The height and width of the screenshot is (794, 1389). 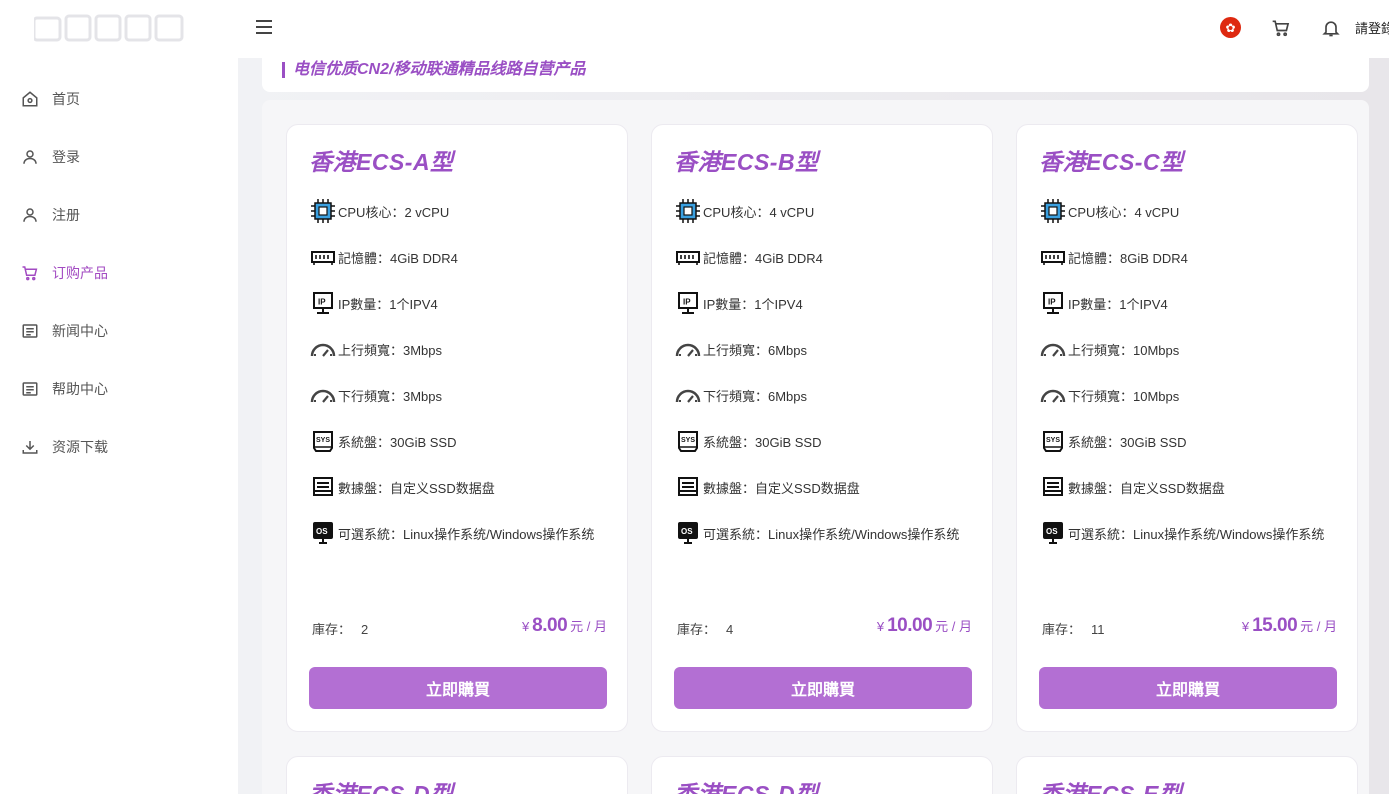 I want to click on system-disk-icon: SYS, so click(x=688, y=441).